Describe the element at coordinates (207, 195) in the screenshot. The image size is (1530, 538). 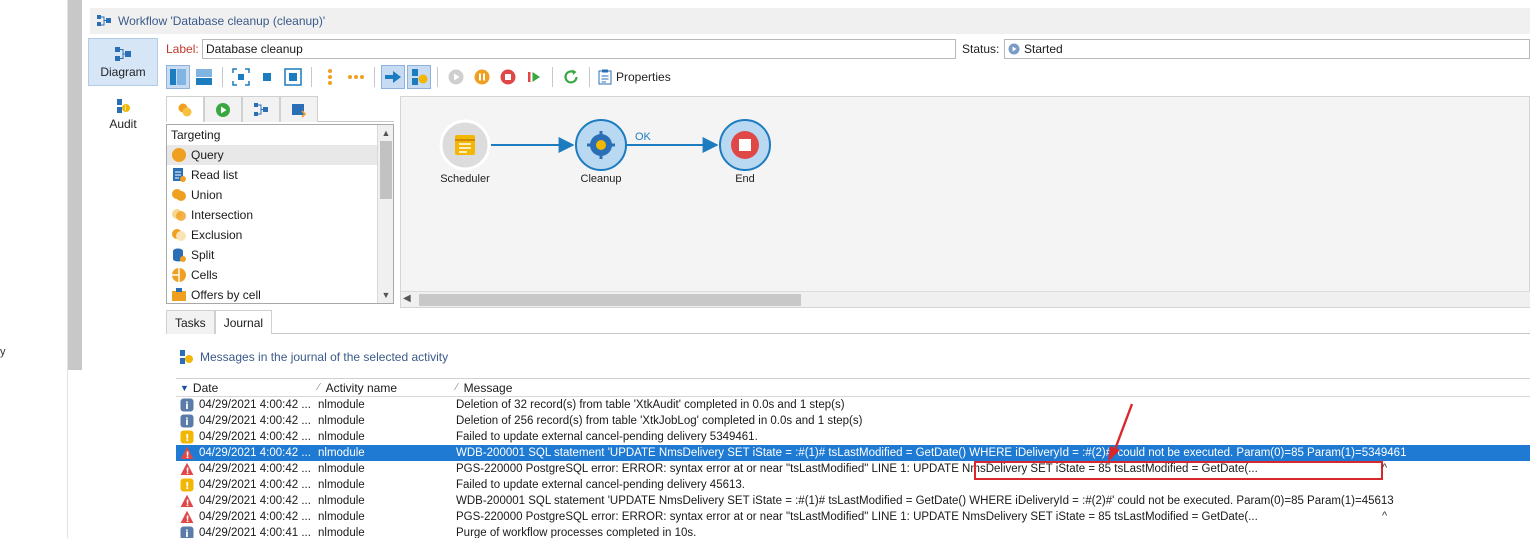
I see `palette-item-label: Union` at that location.